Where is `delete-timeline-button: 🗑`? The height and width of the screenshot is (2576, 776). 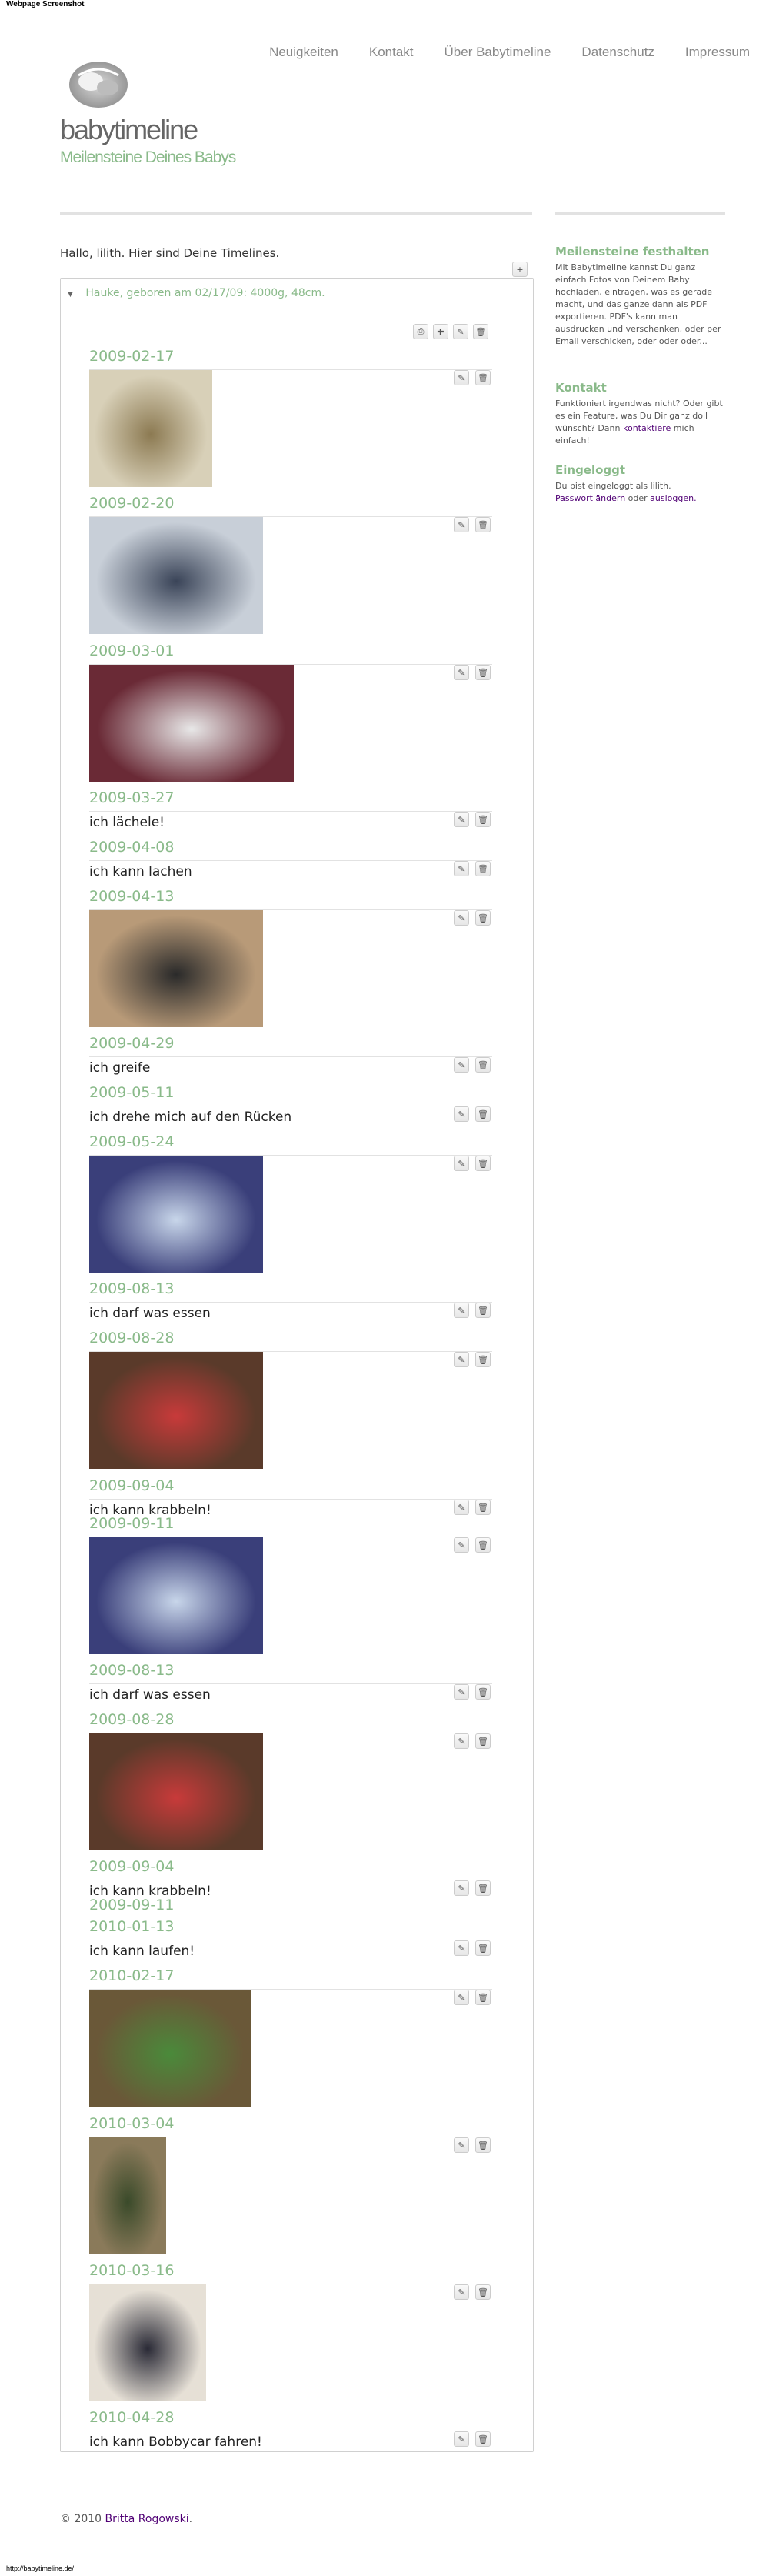
delete-timeline-button: 🗑 is located at coordinates (481, 331).